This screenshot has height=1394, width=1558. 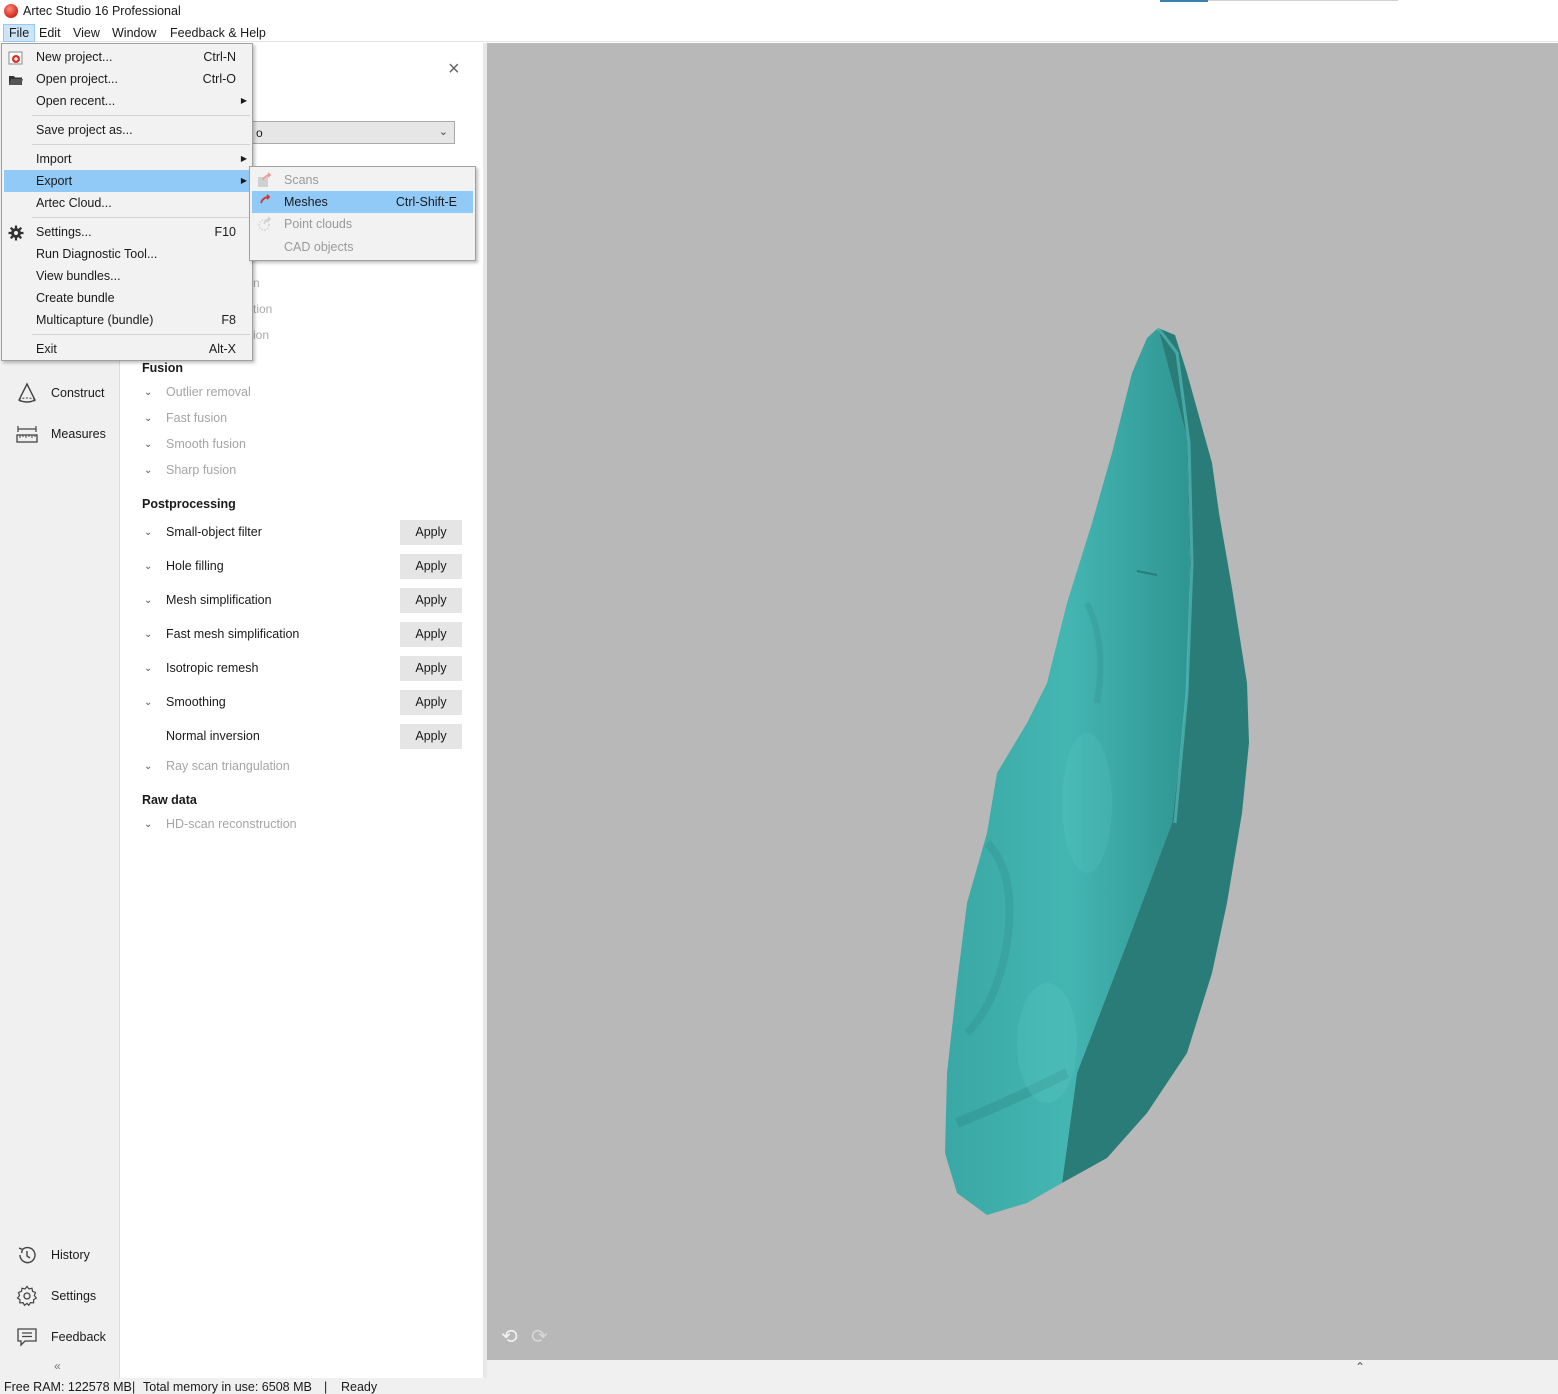 What do you see at coordinates (127, 57) in the screenshot?
I see `menu-item-new-project: New project... Ctrl-N` at bounding box center [127, 57].